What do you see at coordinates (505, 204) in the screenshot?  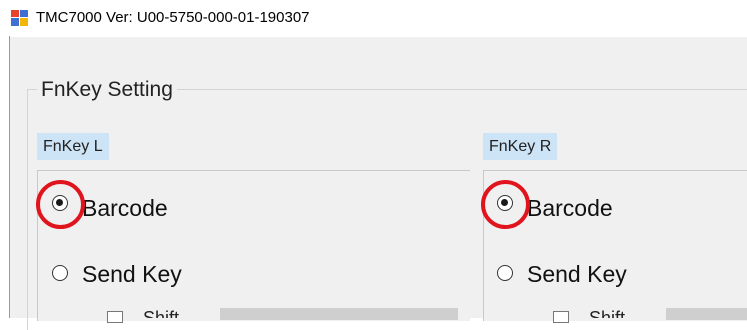 I see `highlight-circle-r` at bounding box center [505, 204].